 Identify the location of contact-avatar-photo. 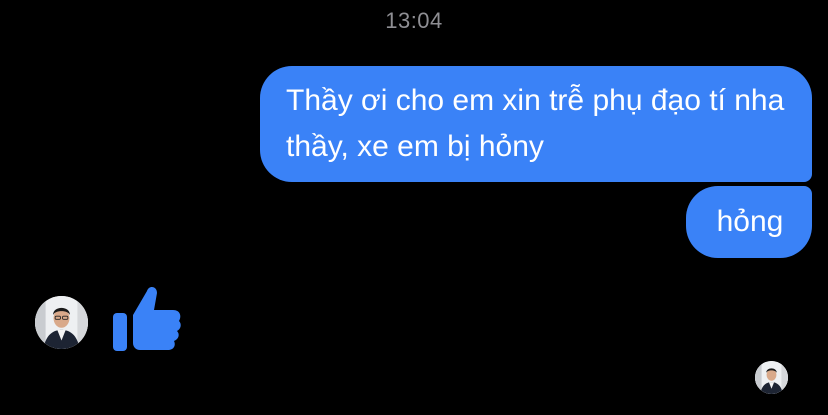
(61, 322).